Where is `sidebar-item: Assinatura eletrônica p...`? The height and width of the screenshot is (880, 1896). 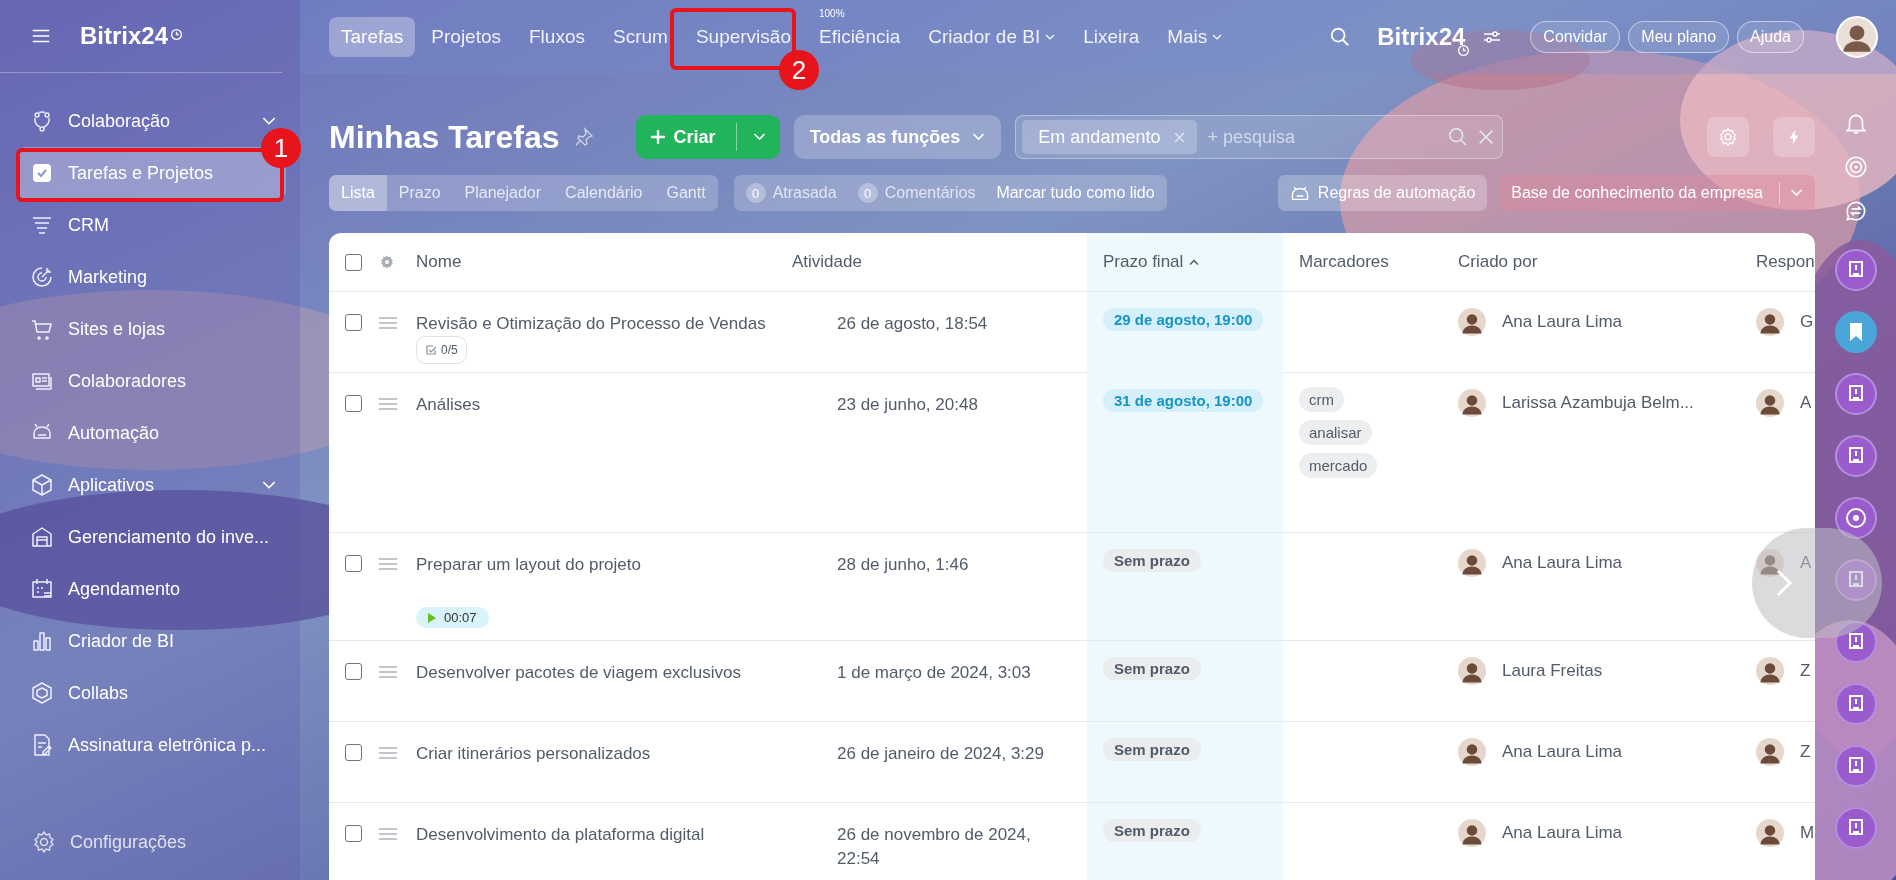
sidebar-item: Assinatura eletrônica p... is located at coordinates (152, 745).